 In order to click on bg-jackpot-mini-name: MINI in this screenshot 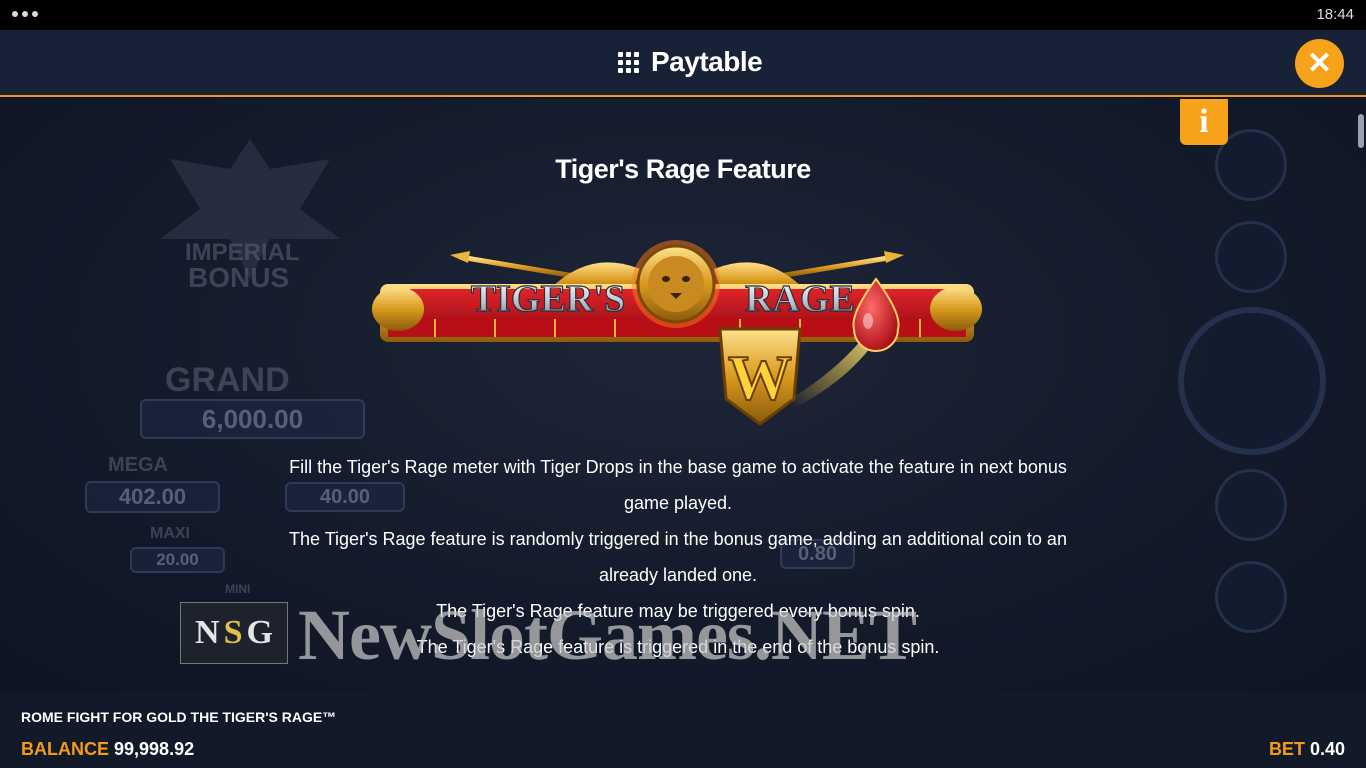, I will do `click(238, 589)`.